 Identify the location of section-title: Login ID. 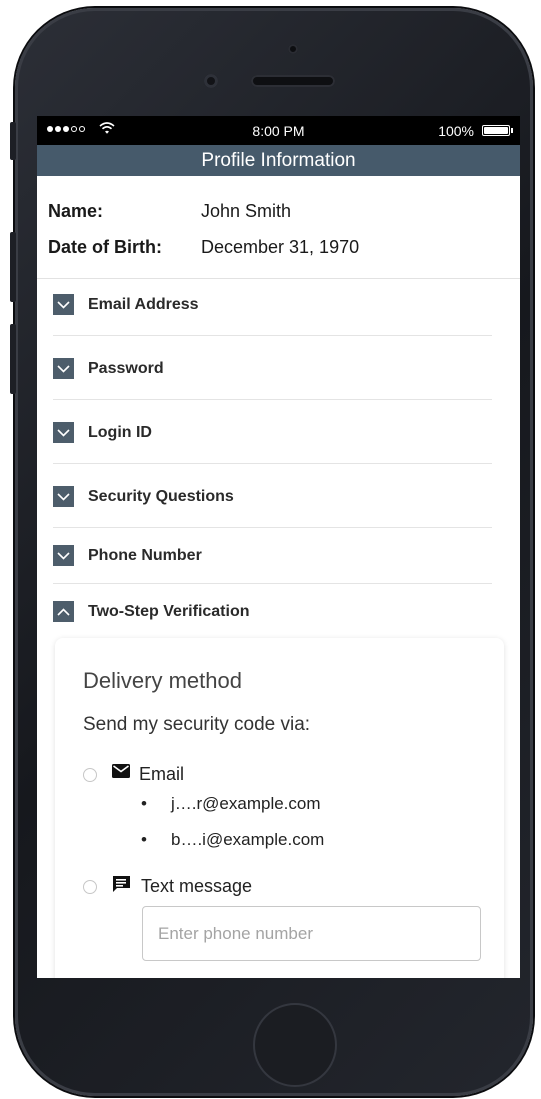
(120, 432).